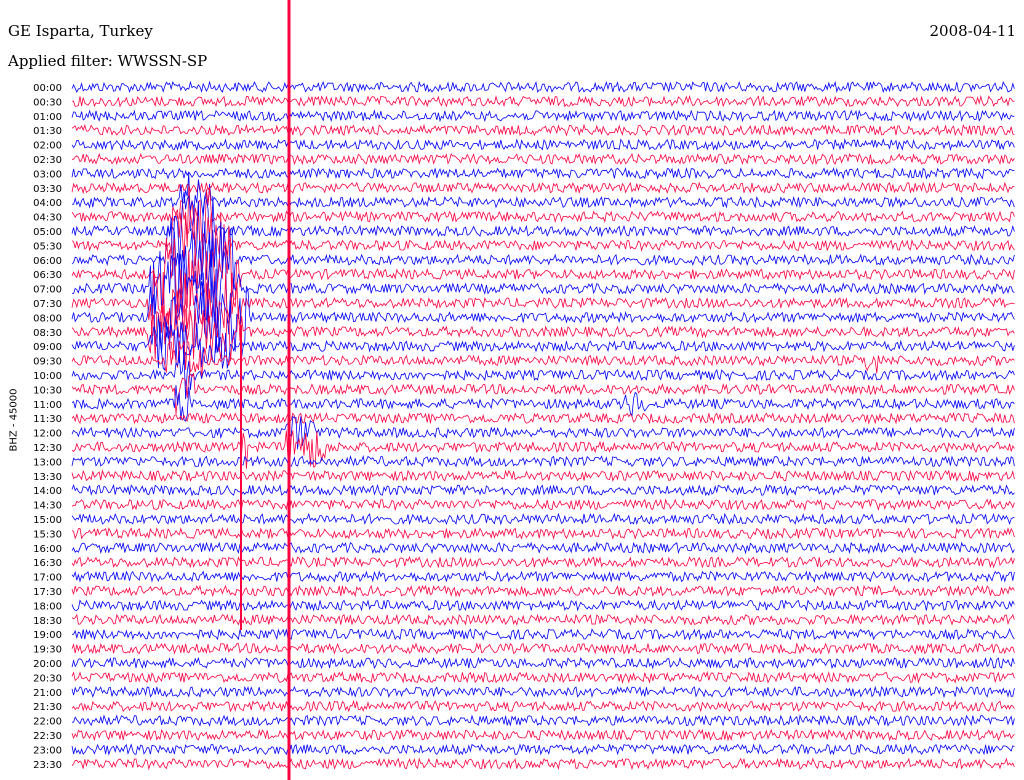 This screenshot has height=780, width=1024. Describe the element at coordinates (47, 621) in the screenshot. I see `row-label: 18:30` at that location.